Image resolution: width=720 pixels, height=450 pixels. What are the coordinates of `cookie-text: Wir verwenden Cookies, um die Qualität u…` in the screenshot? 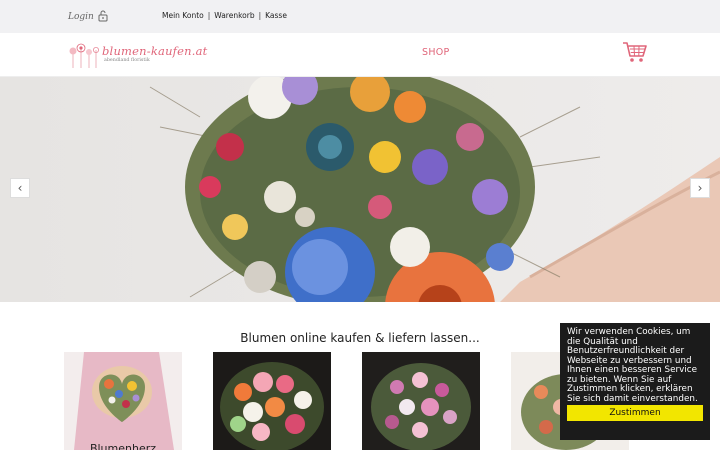 It's located at (632, 365).